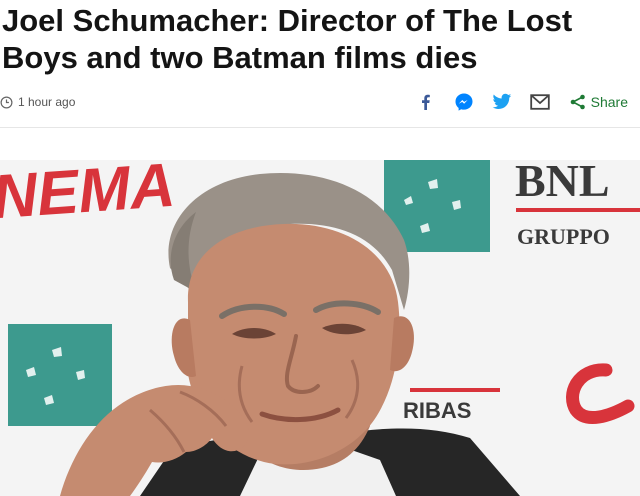 The height and width of the screenshot is (496, 640). I want to click on share-button: Share, so click(599, 102).